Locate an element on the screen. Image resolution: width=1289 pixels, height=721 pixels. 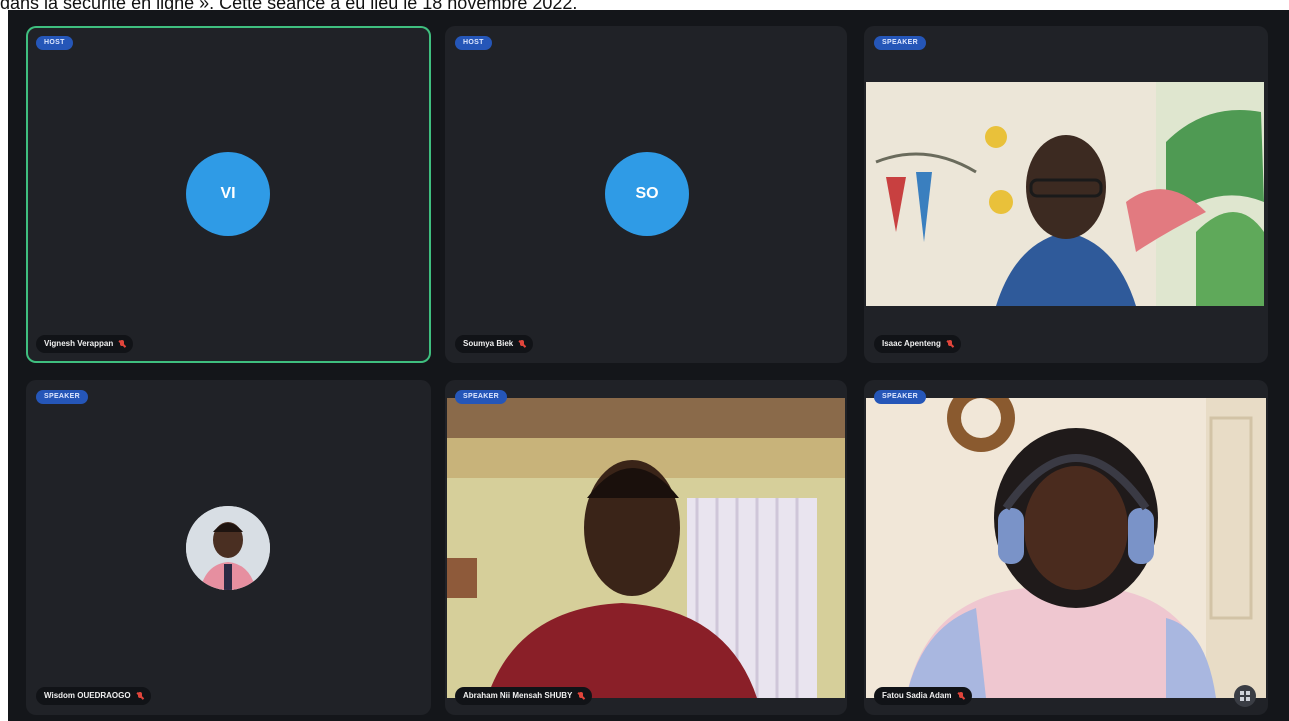
participant-tile: HOST VI Vignesh Verappan is located at coordinates (228, 194).